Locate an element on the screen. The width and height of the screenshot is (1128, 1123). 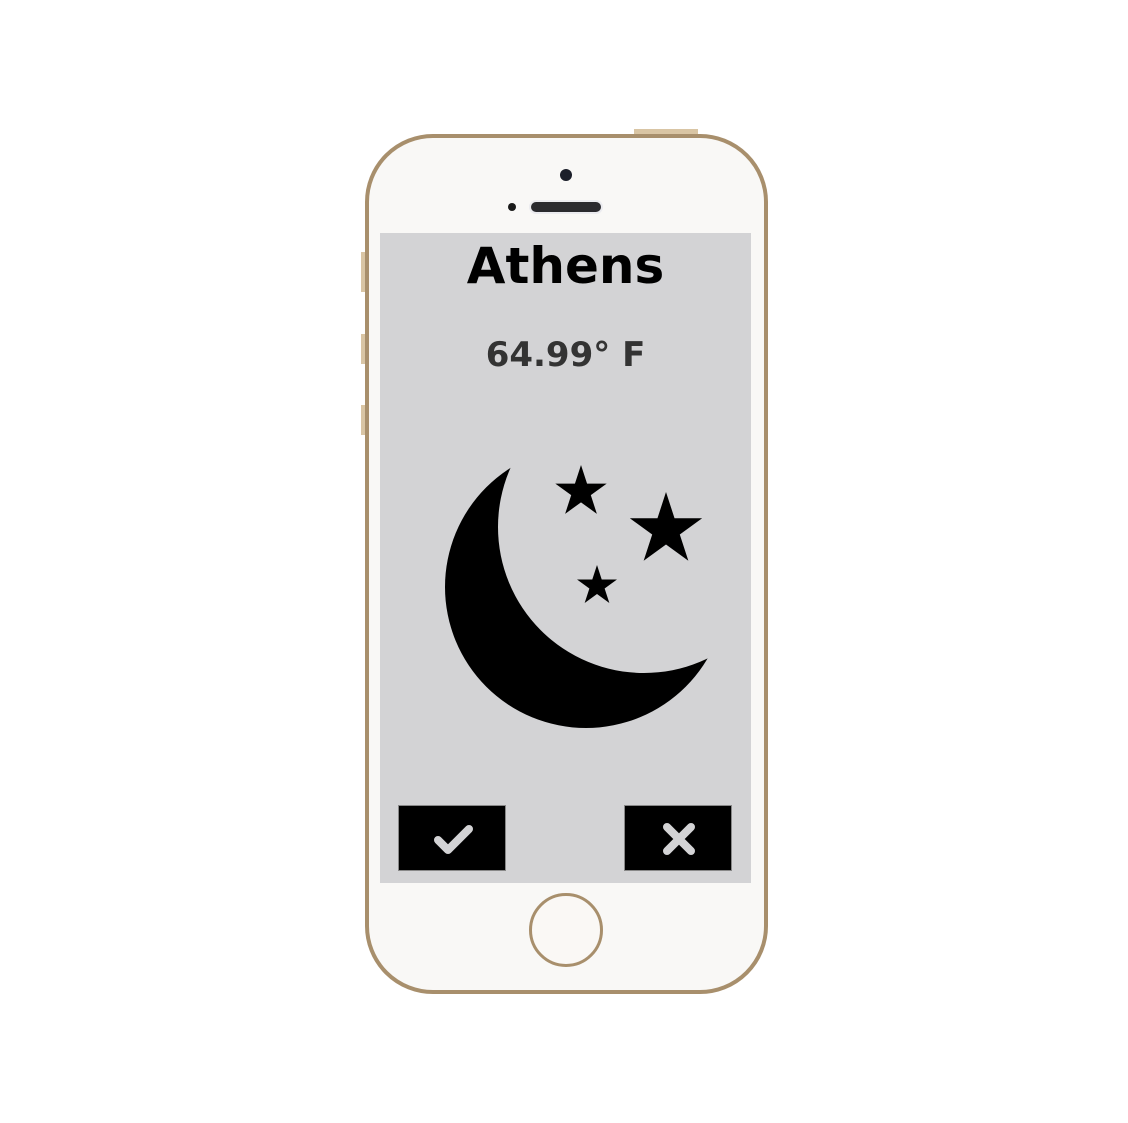
close-icon is located at coordinates (679, 839).